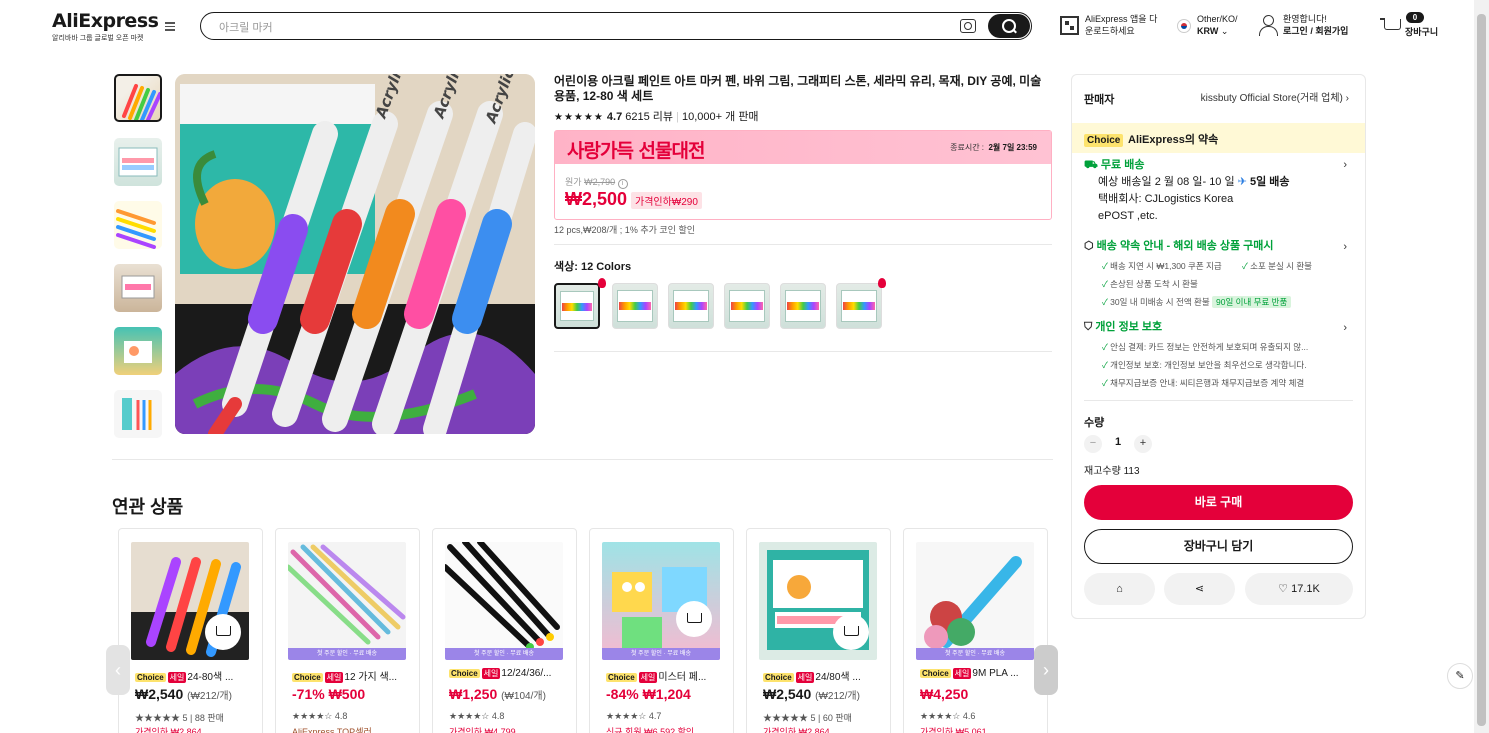  What do you see at coordinates (1094, 423) in the screenshot?
I see `quantity-label: 수량` at bounding box center [1094, 423].